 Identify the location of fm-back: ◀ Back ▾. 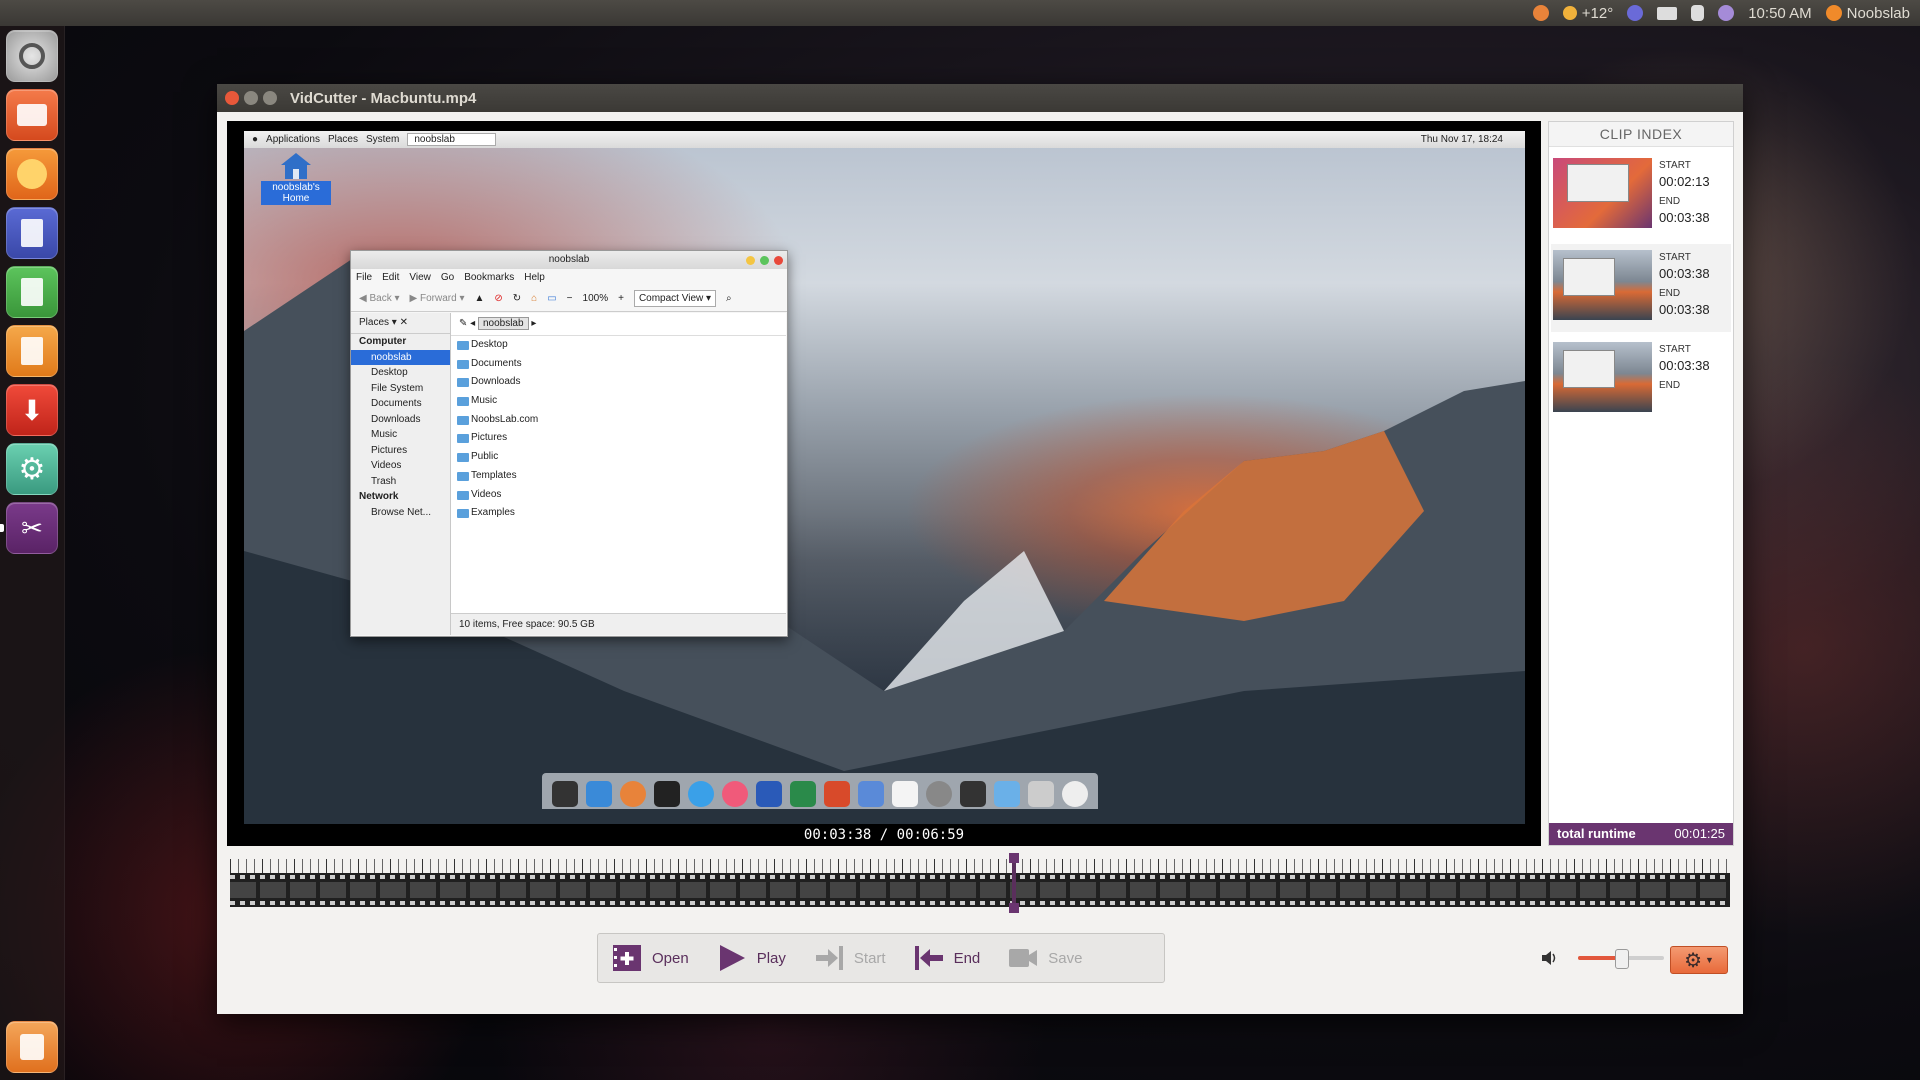
(379, 298).